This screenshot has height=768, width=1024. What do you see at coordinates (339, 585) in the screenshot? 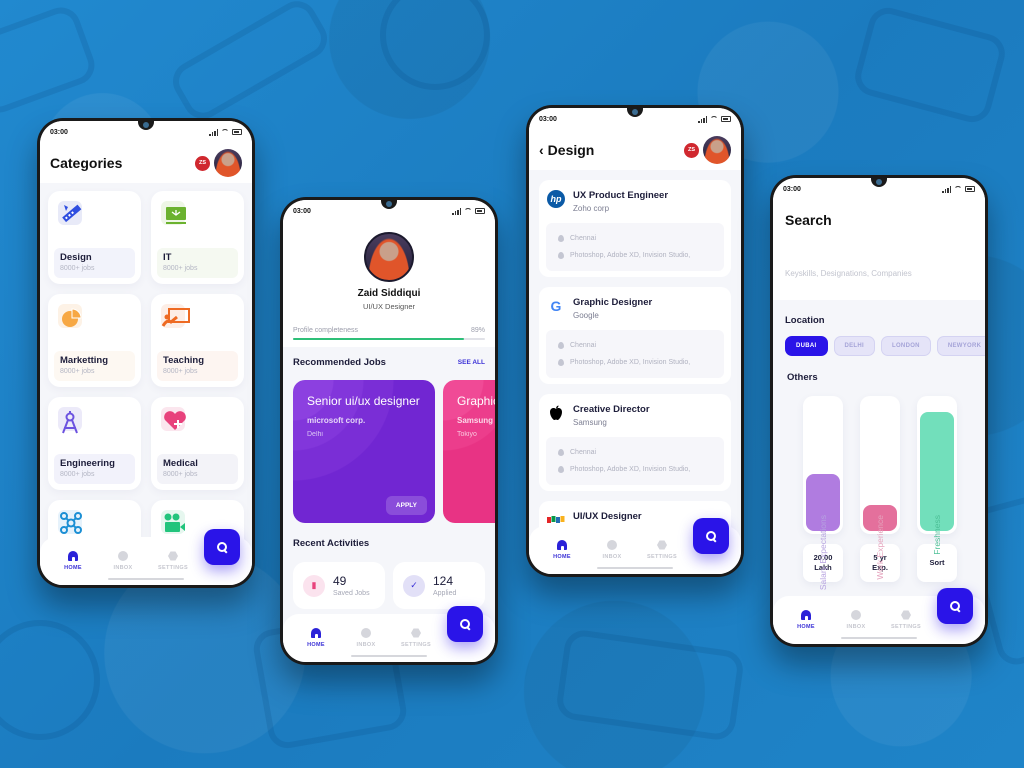
I see `activity-card-saved: ▮ 49 Saved Jobs` at bounding box center [339, 585].